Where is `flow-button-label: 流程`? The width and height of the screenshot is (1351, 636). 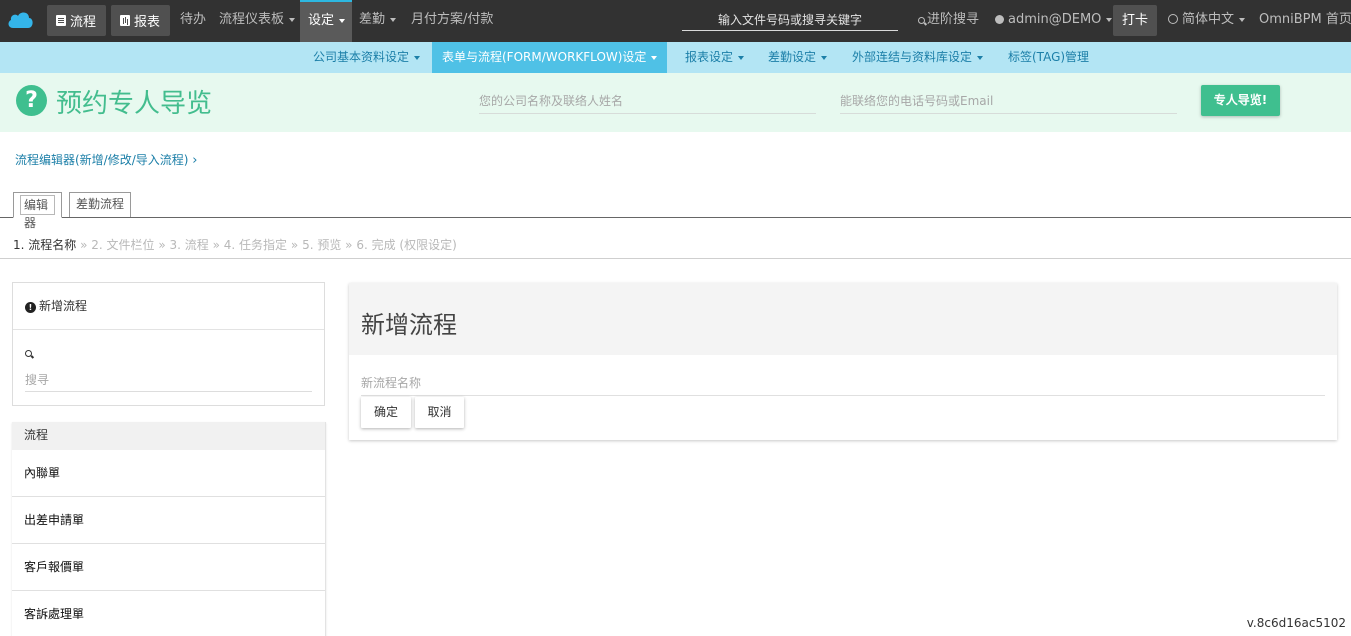 flow-button-label: 流程 is located at coordinates (83, 22).